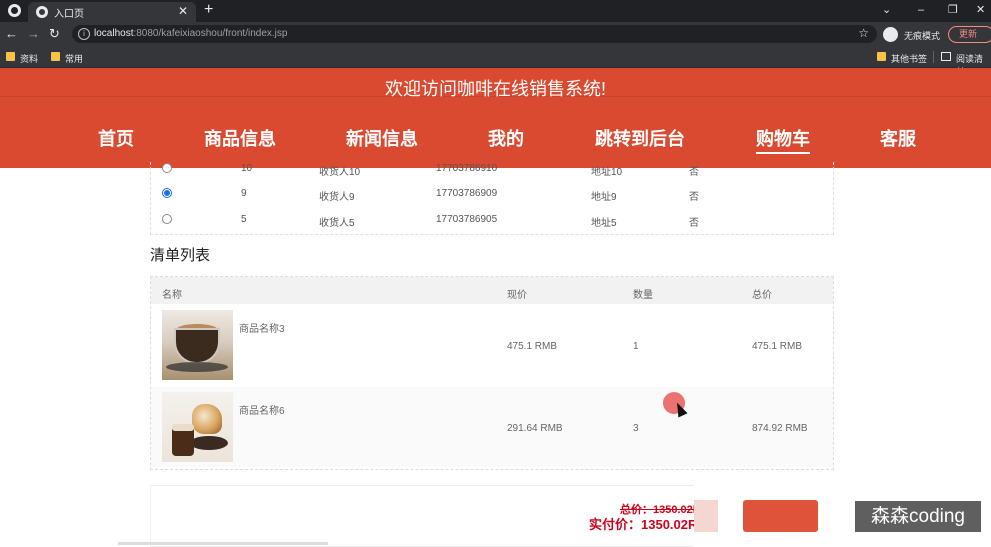 Image resolution: width=991 pixels, height=547 pixels. I want to click on bookmarks-bar: 资料 常用 其他书签 阅读清单, so click(495, 61).